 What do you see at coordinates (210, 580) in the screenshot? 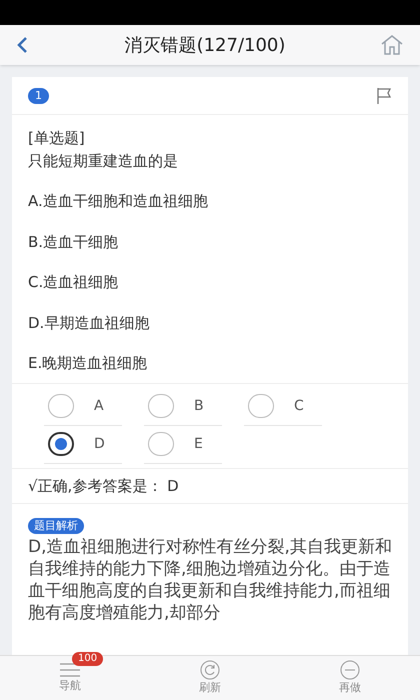
I see `analysis-text: D,造血祖细胞进行对称性有丝分裂,其自我更新和自我维持的能力下降,细胞边增殖边分化。由于造血干细胞高度的自我更新和自我维持能力,而祖细胞有高度增殖能力,却部分` at bounding box center [210, 580].